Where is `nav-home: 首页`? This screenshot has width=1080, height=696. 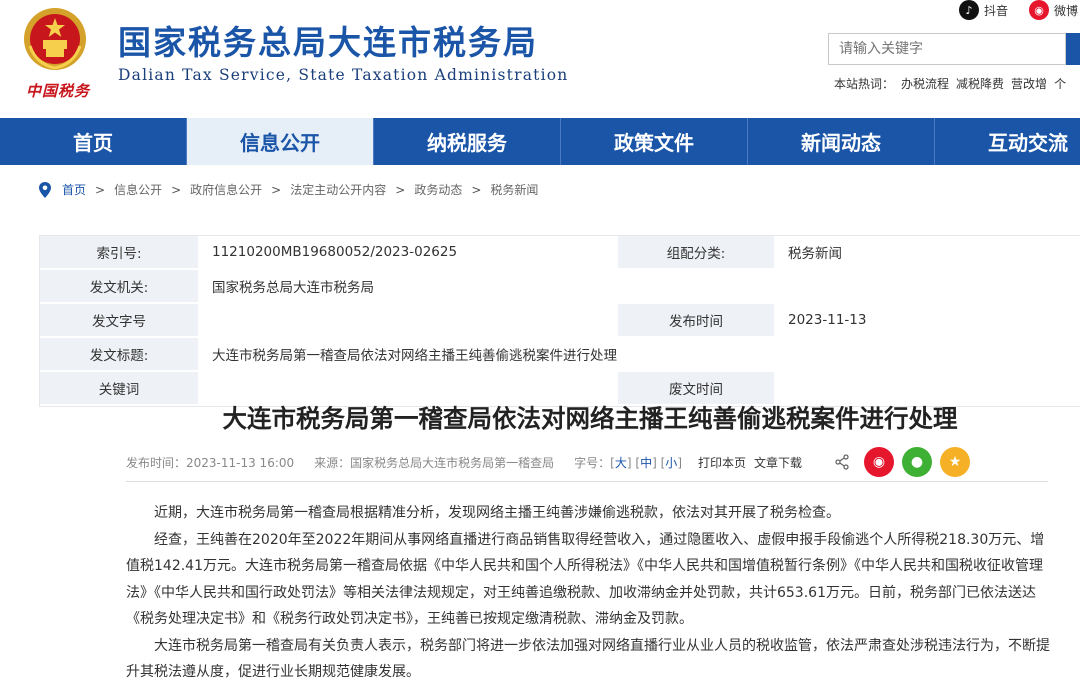 nav-home: 首页 is located at coordinates (93, 141).